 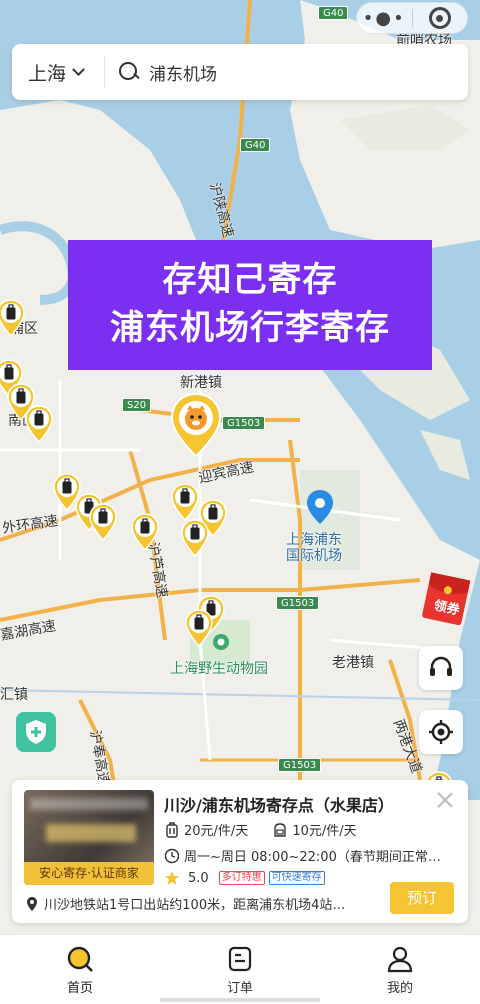 What do you see at coordinates (400, 959) in the screenshot?
I see `profile-icon` at bounding box center [400, 959].